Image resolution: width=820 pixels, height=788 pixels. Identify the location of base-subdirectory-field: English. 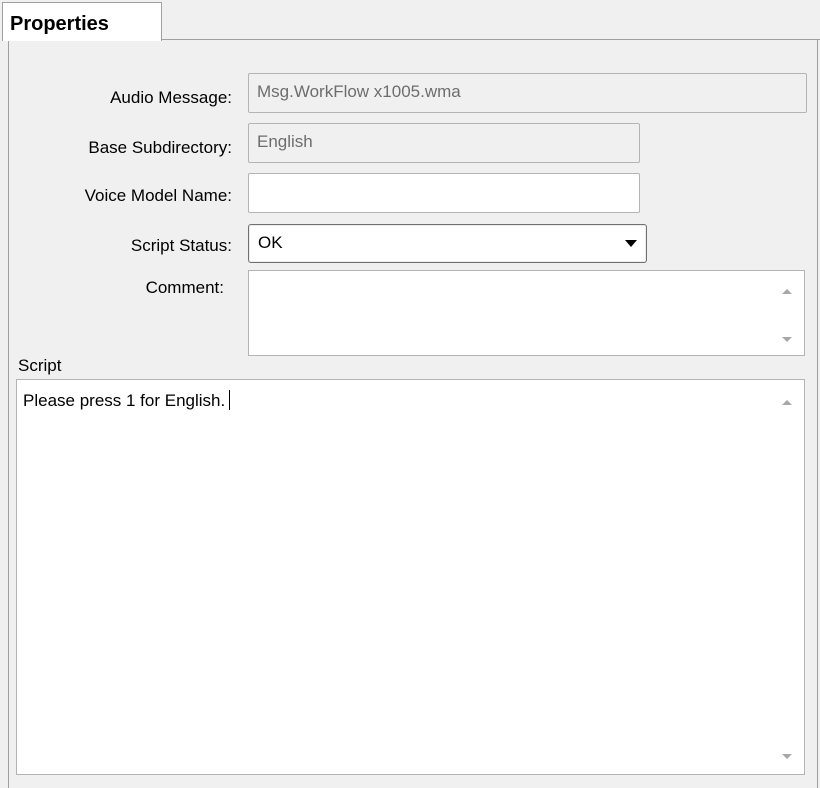
(444, 143).